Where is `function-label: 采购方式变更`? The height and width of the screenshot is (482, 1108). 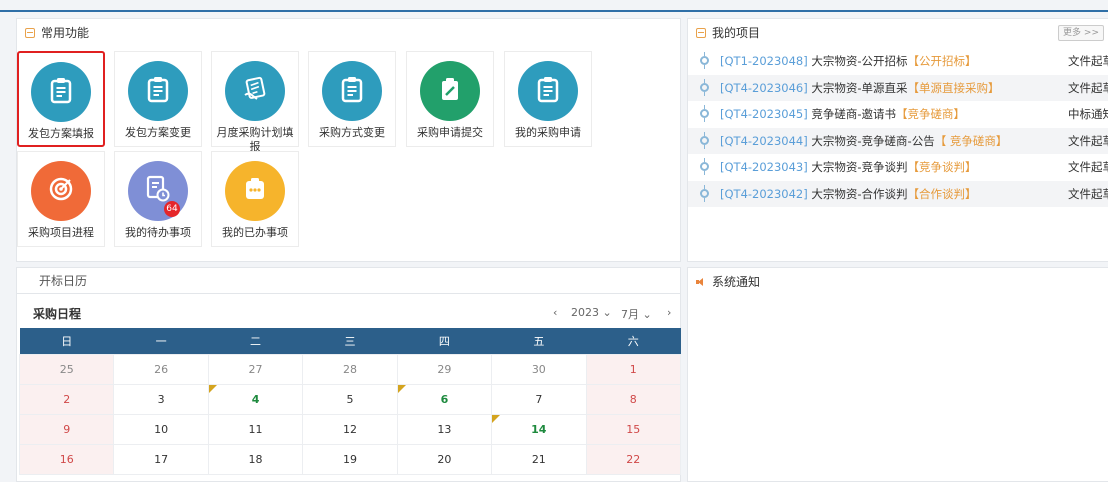 function-label: 采购方式变更 is located at coordinates (352, 132).